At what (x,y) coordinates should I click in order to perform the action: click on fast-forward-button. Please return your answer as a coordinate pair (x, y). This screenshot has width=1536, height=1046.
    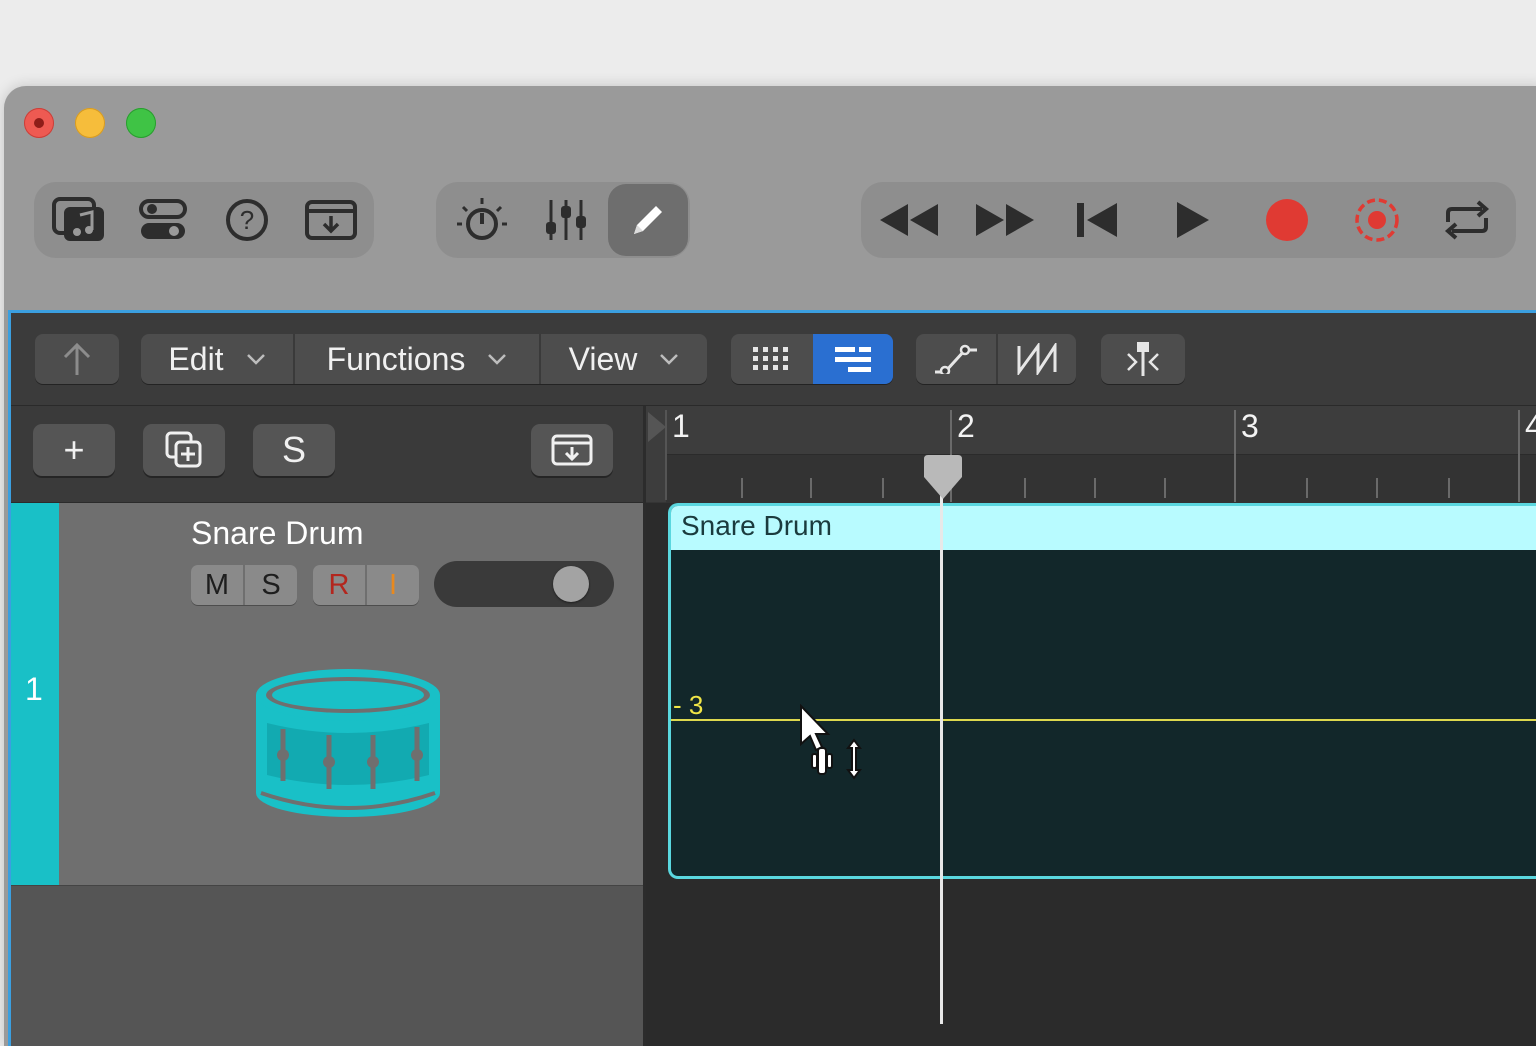
    Looking at the image, I should click on (1005, 220).